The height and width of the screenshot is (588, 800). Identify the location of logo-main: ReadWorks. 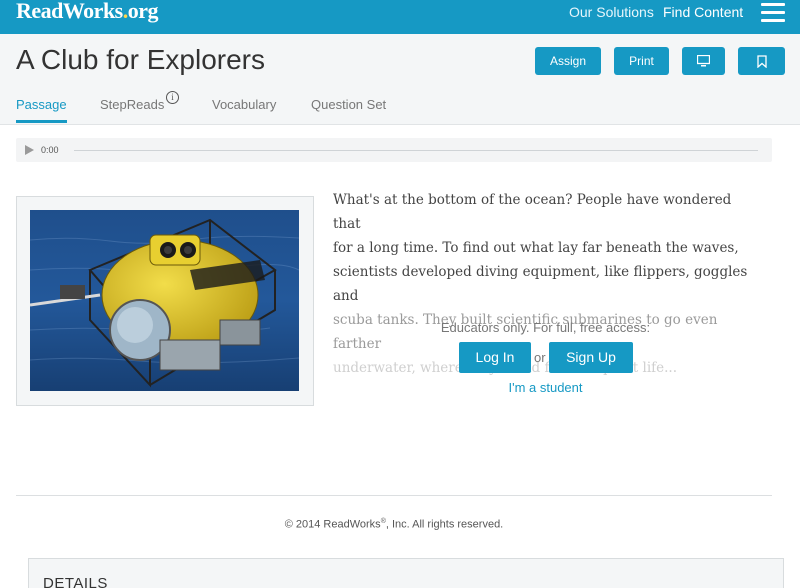
(69, 11).